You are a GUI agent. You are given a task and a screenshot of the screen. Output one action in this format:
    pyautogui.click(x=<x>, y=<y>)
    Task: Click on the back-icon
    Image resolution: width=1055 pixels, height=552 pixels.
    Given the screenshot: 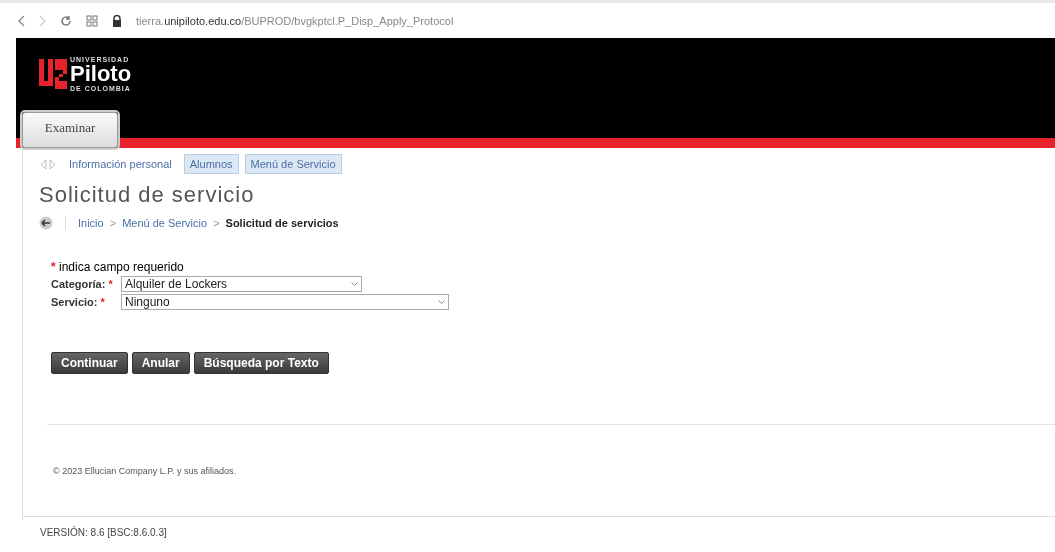 What is the action you would take?
    pyautogui.click(x=21, y=20)
    